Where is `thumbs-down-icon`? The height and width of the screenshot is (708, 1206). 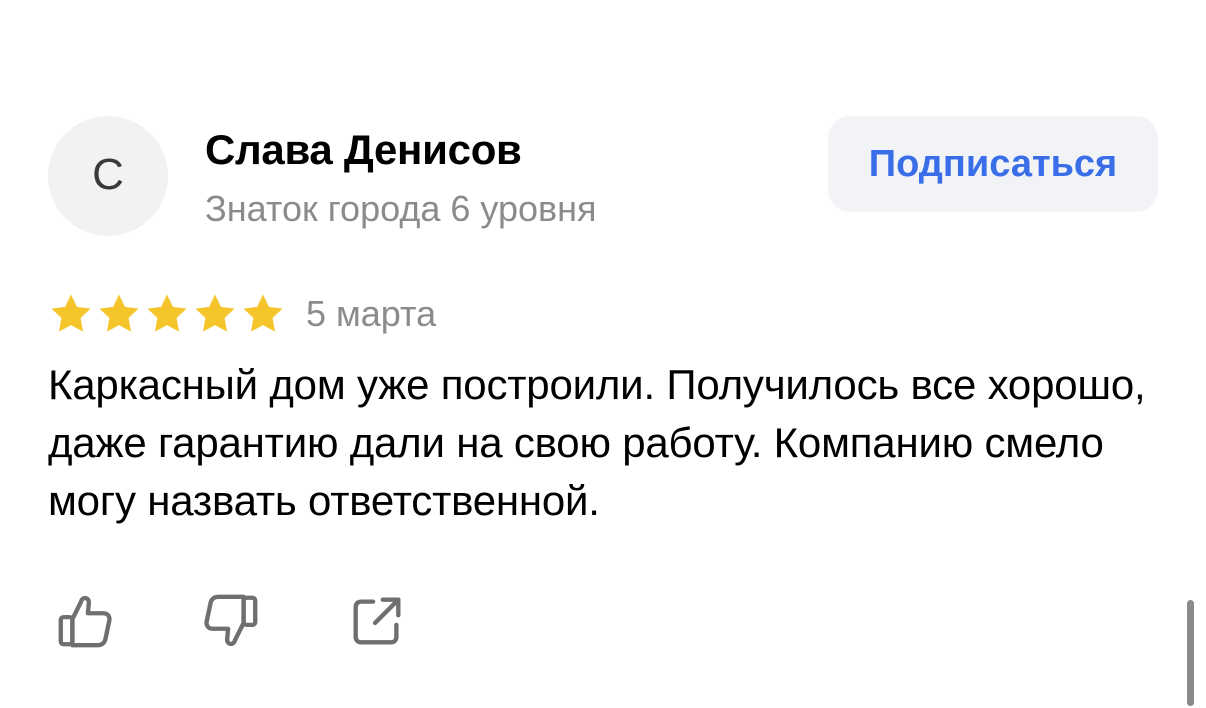
thumbs-down-icon is located at coordinates (231, 620).